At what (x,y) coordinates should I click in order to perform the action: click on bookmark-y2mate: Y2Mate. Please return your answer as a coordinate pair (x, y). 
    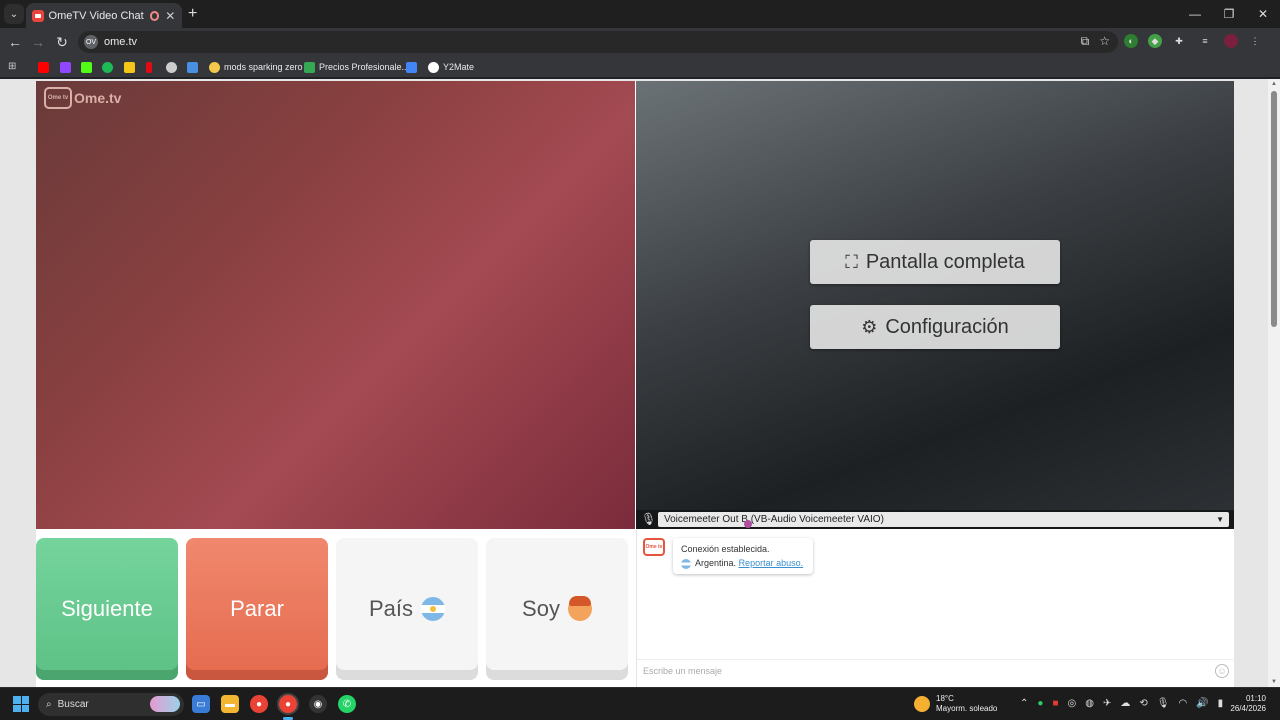
    Looking at the image, I should click on (451, 67).